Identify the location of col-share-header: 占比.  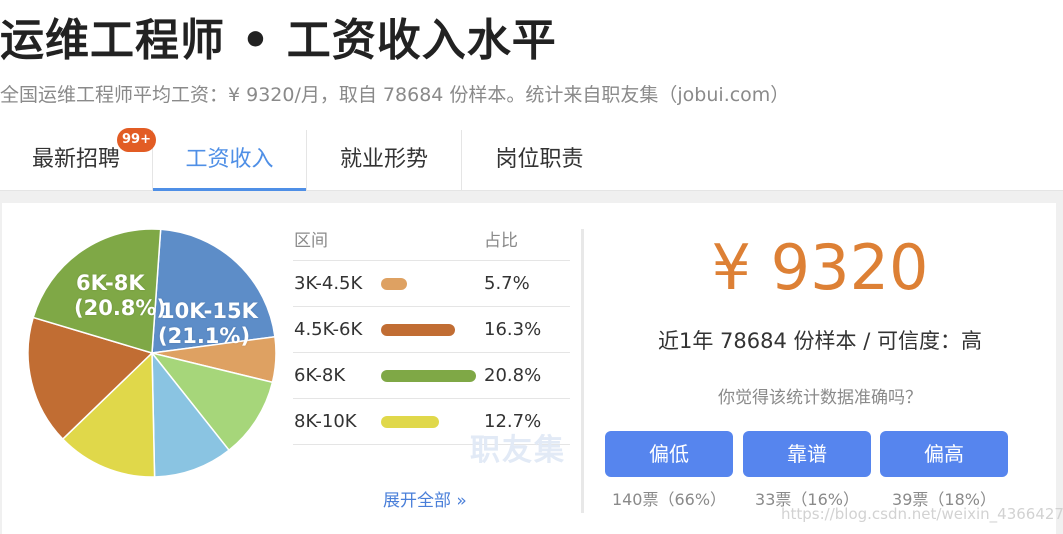
(501, 241).